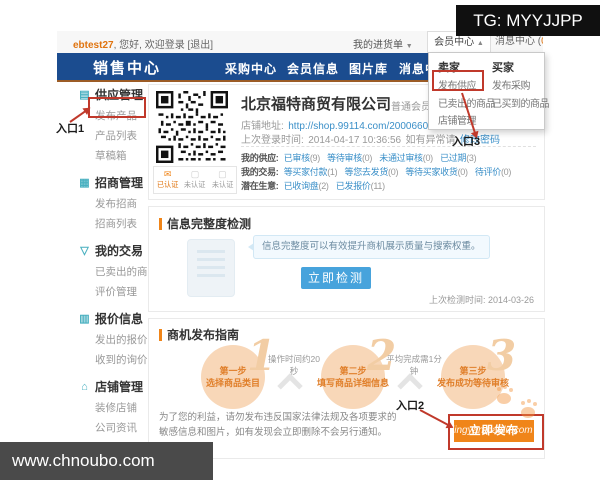 The height and width of the screenshot is (480, 600). I want to click on stat-link: 已发报价, so click(353, 186).